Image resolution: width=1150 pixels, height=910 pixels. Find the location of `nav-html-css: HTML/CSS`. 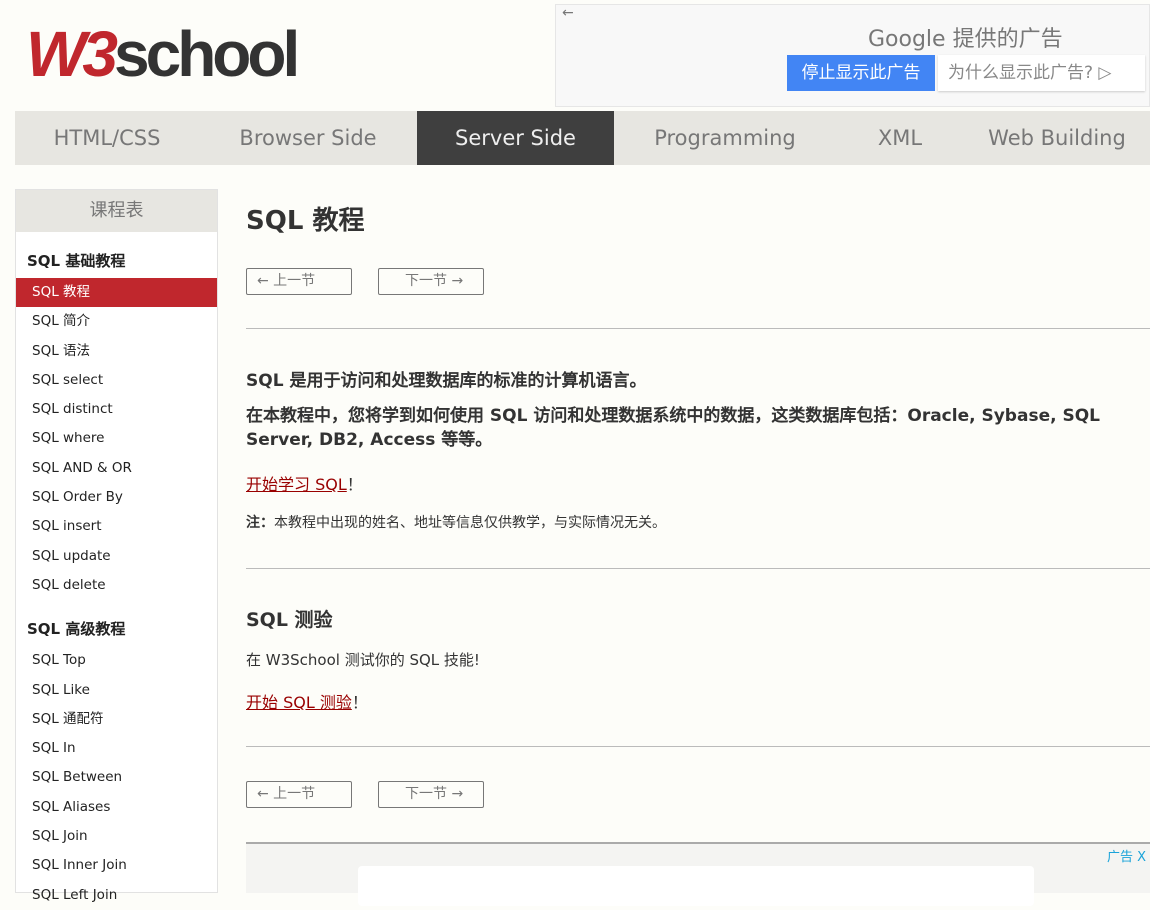

nav-html-css: HTML/CSS is located at coordinates (107, 138).